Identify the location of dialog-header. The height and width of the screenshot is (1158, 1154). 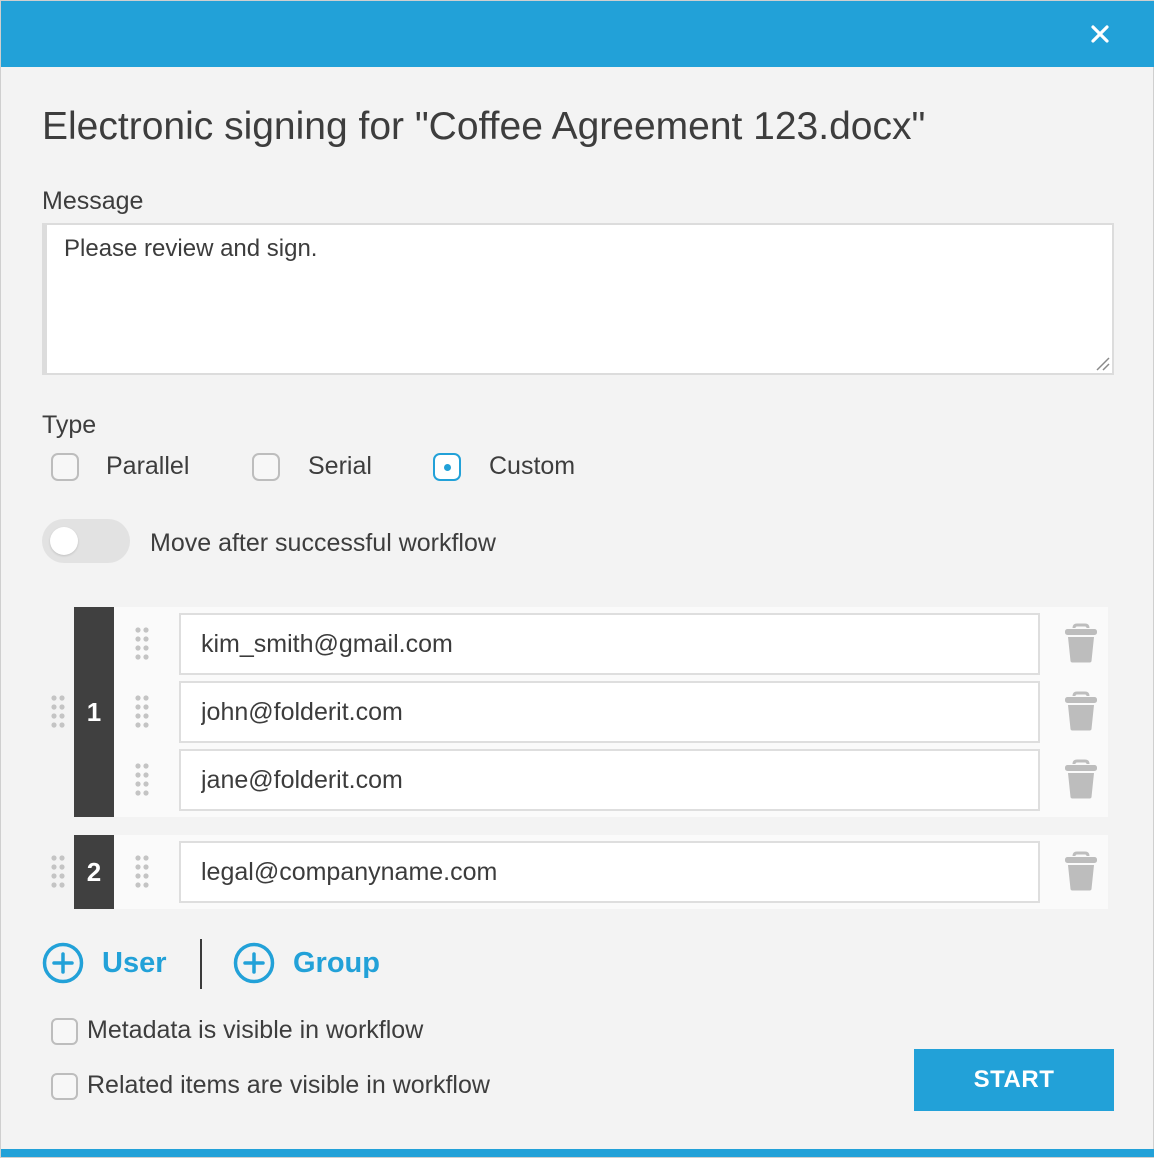
(577, 34).